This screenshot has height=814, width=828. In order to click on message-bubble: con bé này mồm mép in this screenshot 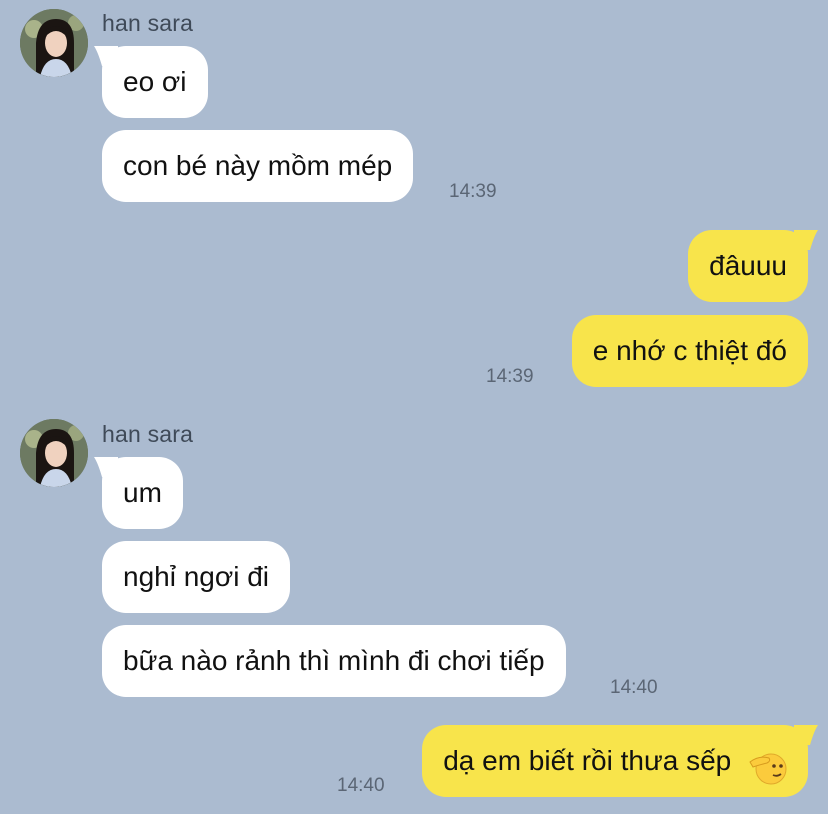, I will do `click(258, 166)`.